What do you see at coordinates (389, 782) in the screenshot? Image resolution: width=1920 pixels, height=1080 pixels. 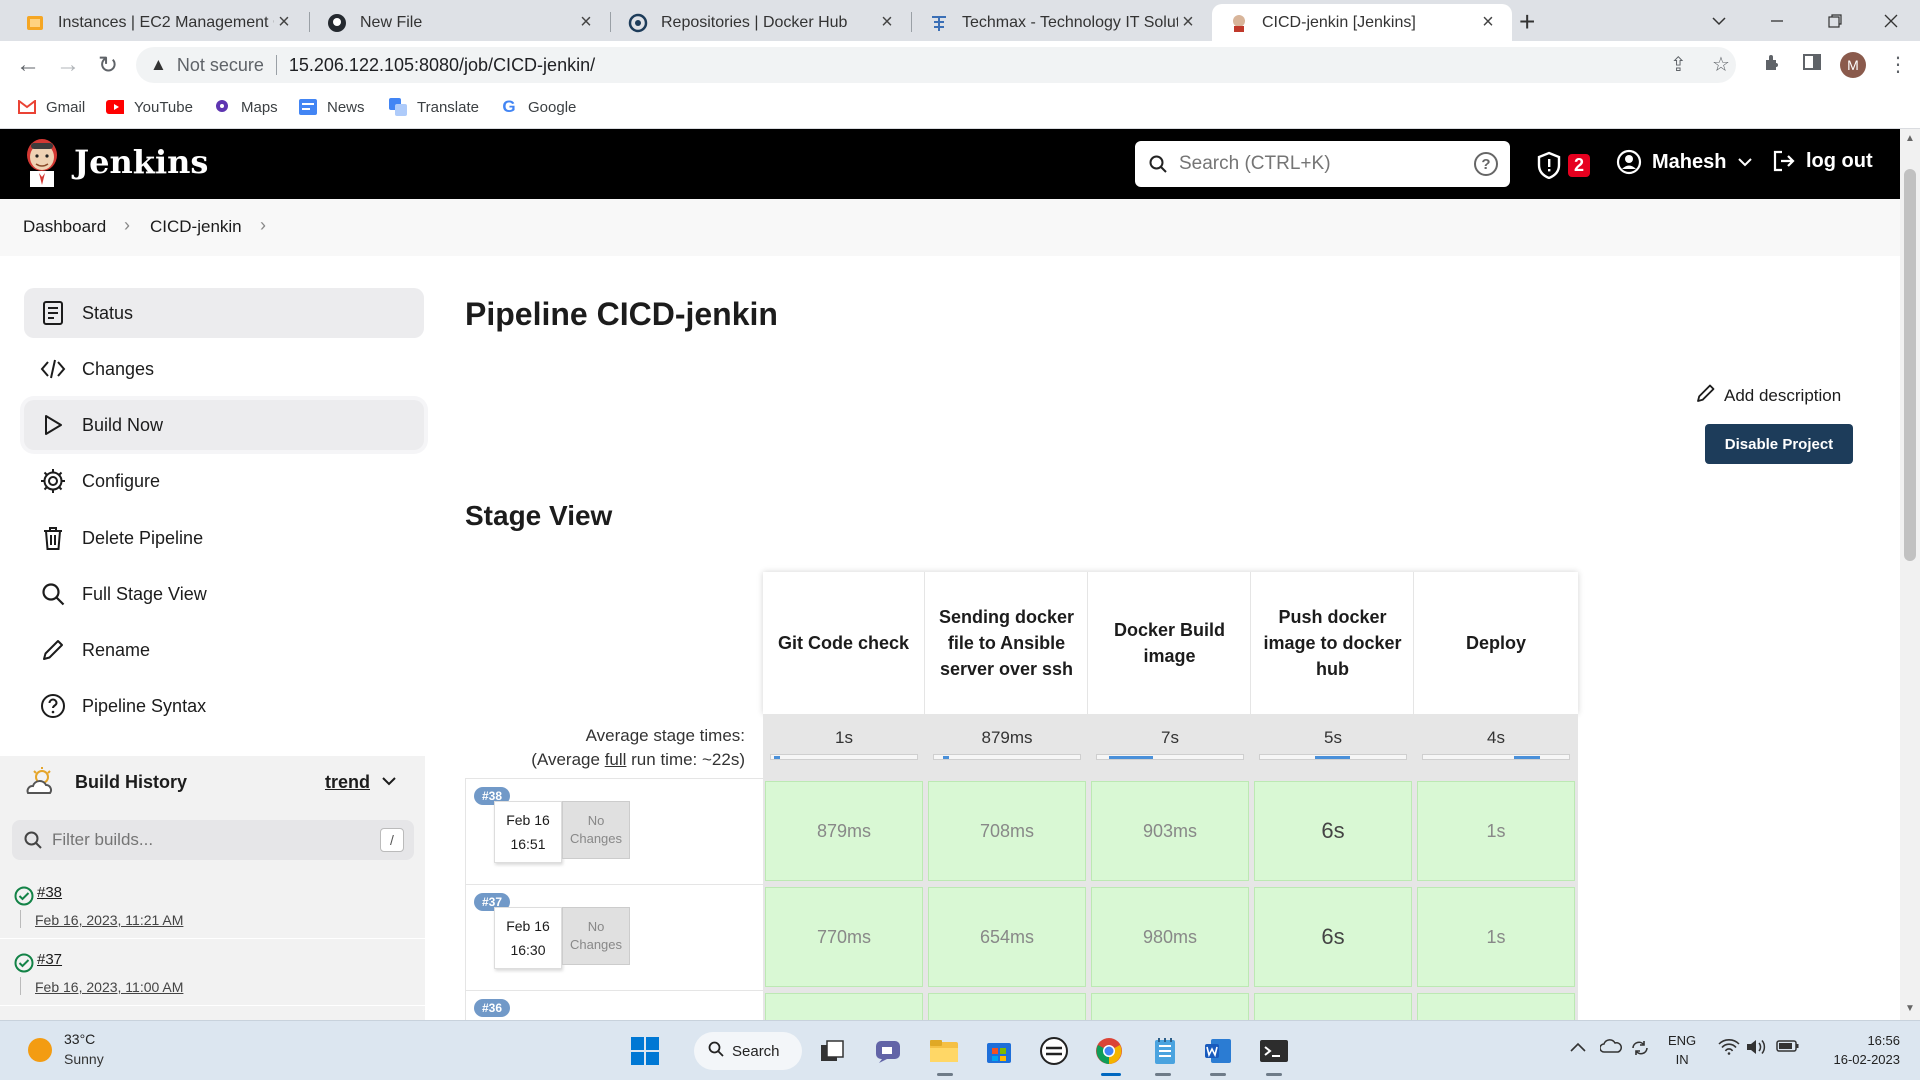 I see `chevron-down-icon` at bounding box center [389, 782].